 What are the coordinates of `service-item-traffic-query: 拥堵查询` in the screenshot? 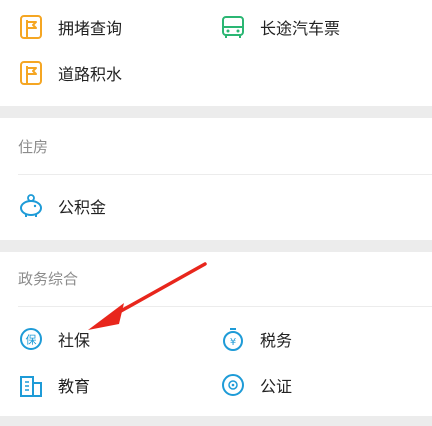 It's located at (70, 27).